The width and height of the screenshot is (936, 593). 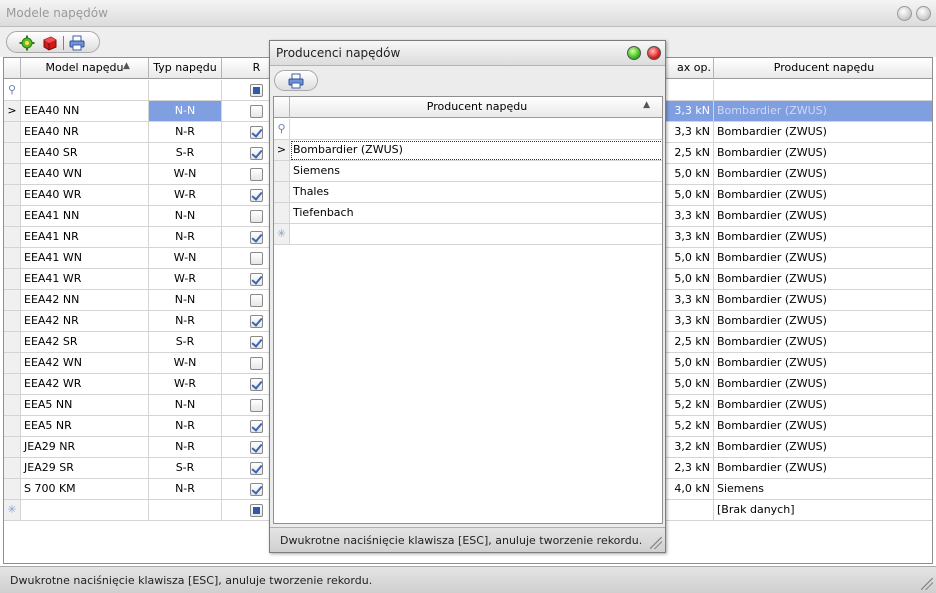 What do you see at coordinates (85, 216) in the screenshot?
I see `cell-model: EEA41 NN` at bounding box center [85, 216].